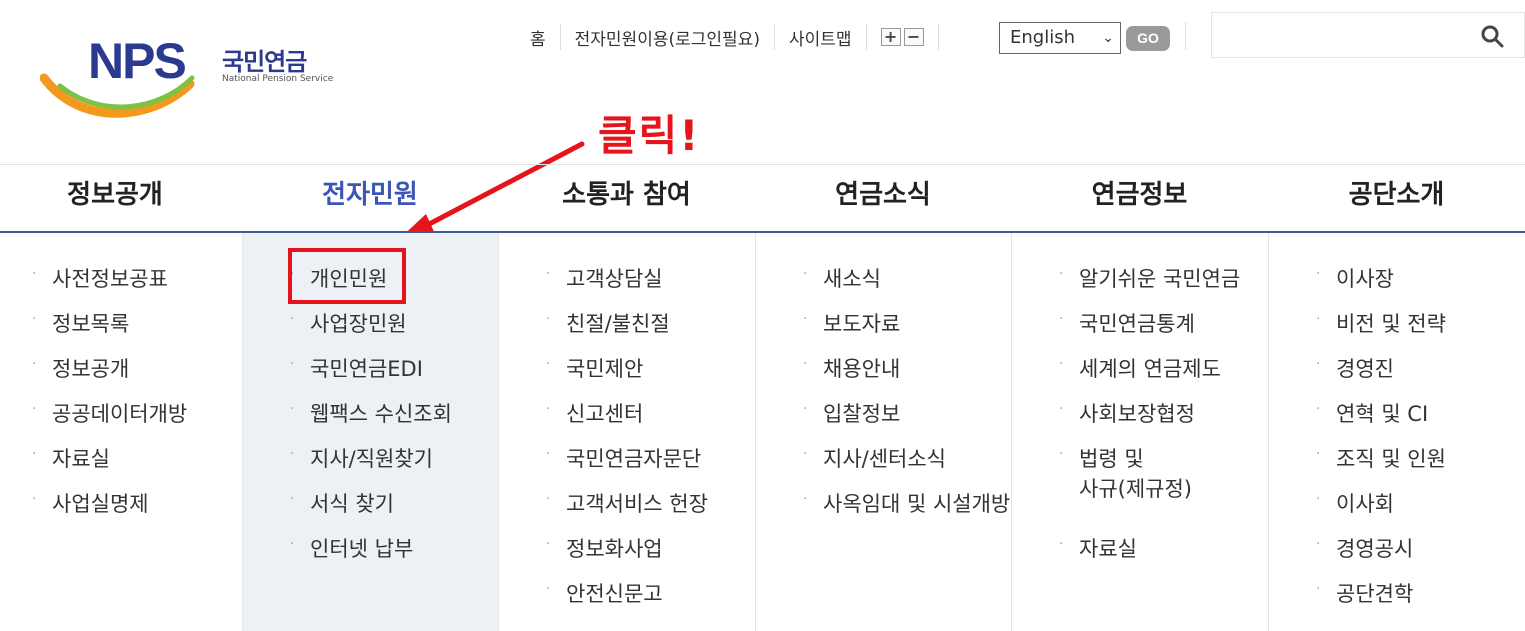 This screenshot has height=631, width=1525. Describe the element at coordinates (115, 198) in the screenshot. I see `nav-info-disclosure: 정보공개` at that location.